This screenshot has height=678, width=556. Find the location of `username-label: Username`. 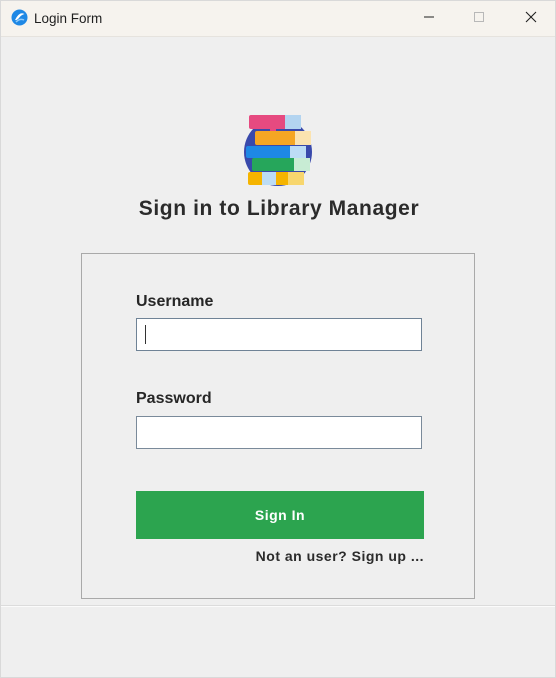

username-label: Username is located at coordinates (175, 301).